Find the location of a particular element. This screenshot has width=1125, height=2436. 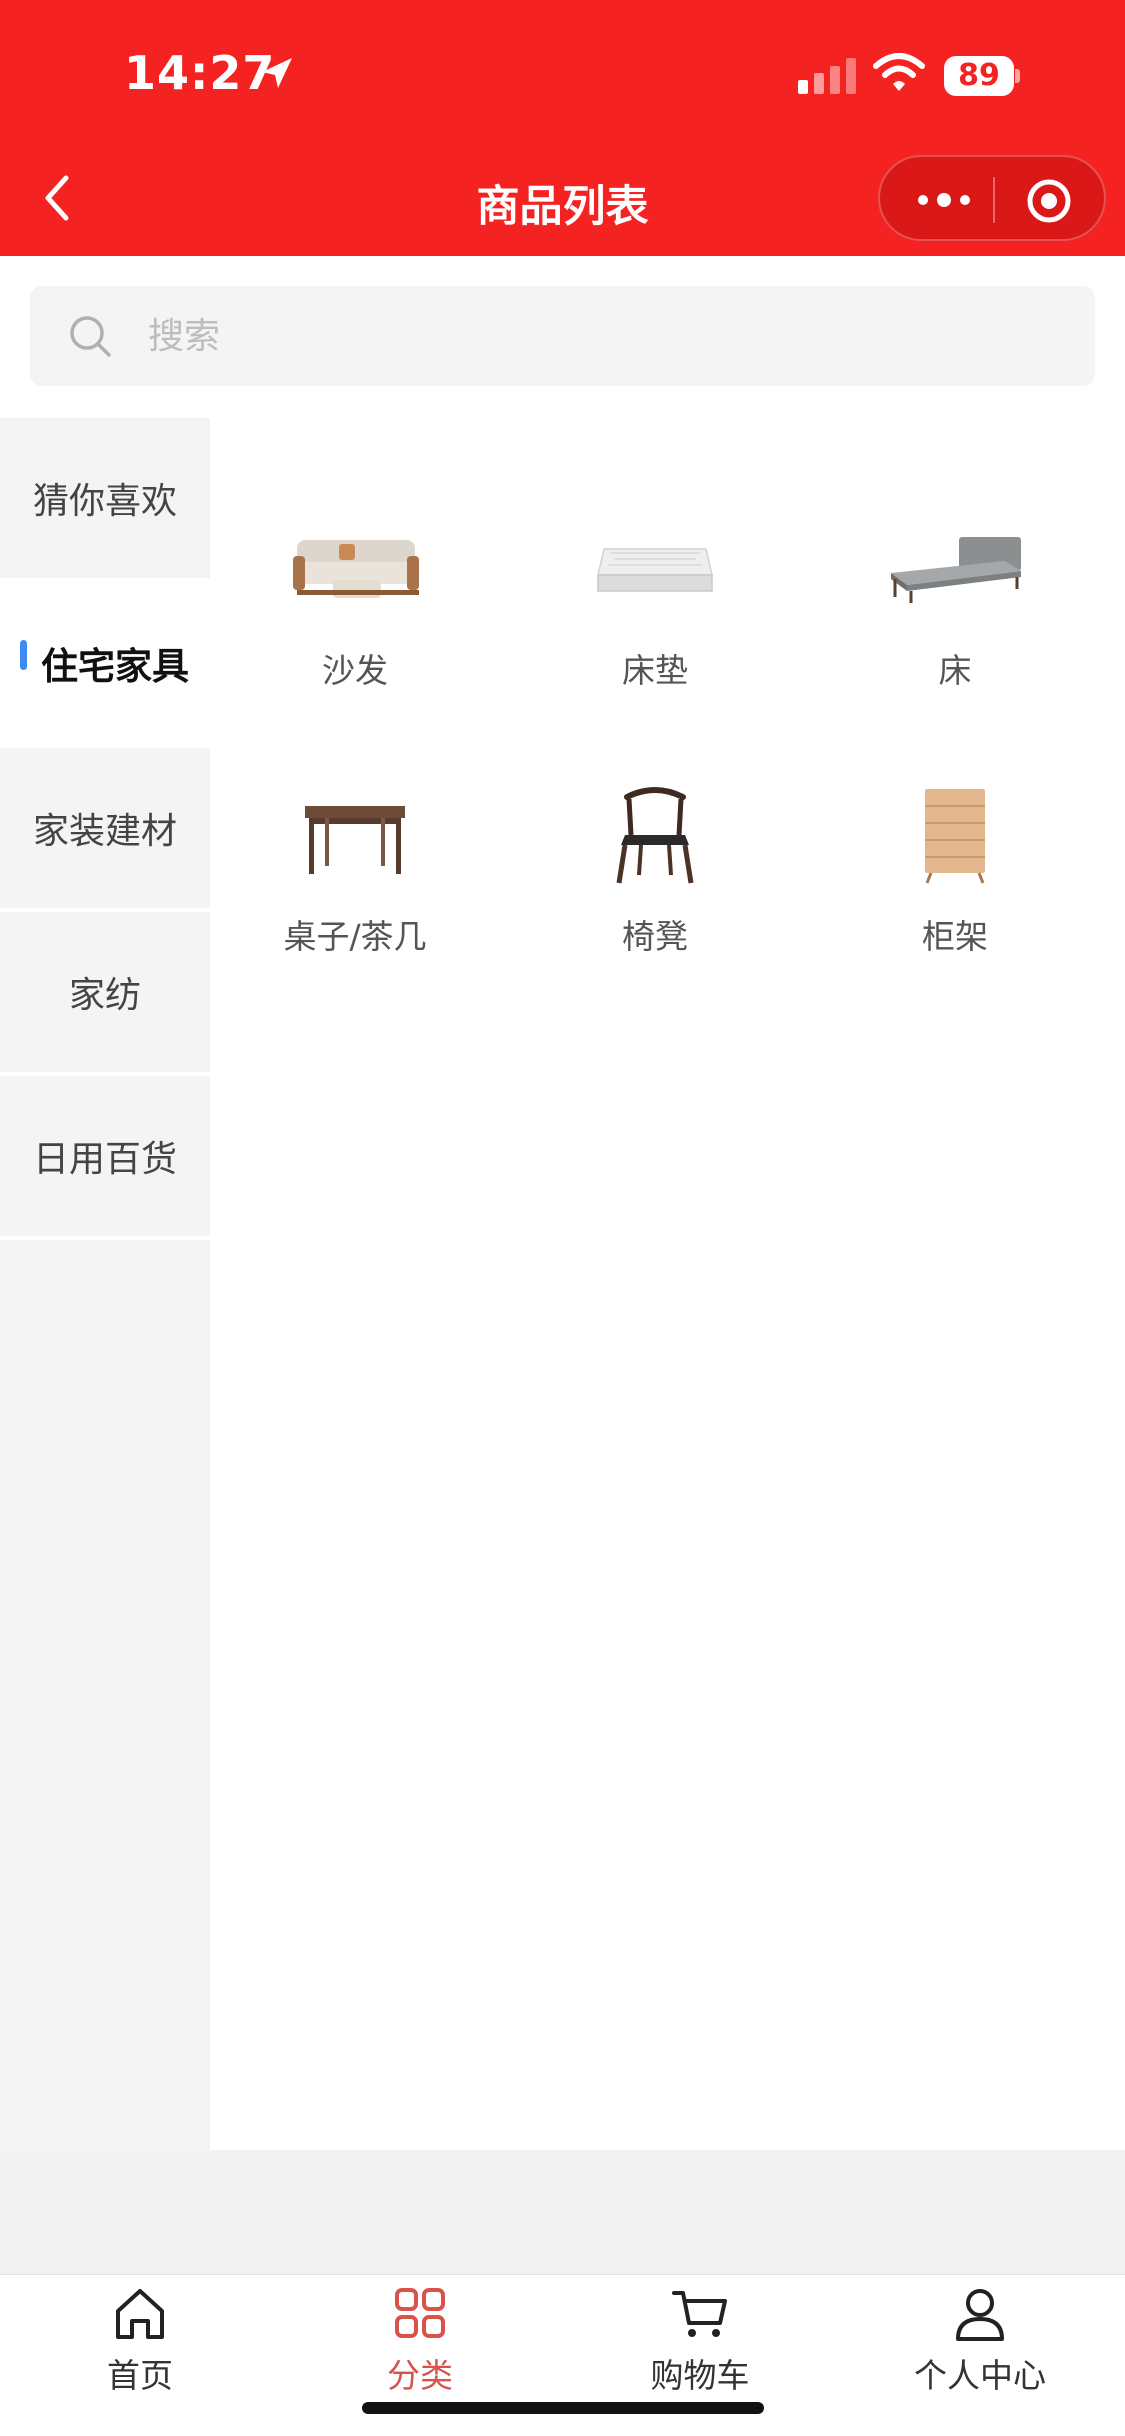

product-item-cabinet: 柜架 is located at coordinates (955, 894).